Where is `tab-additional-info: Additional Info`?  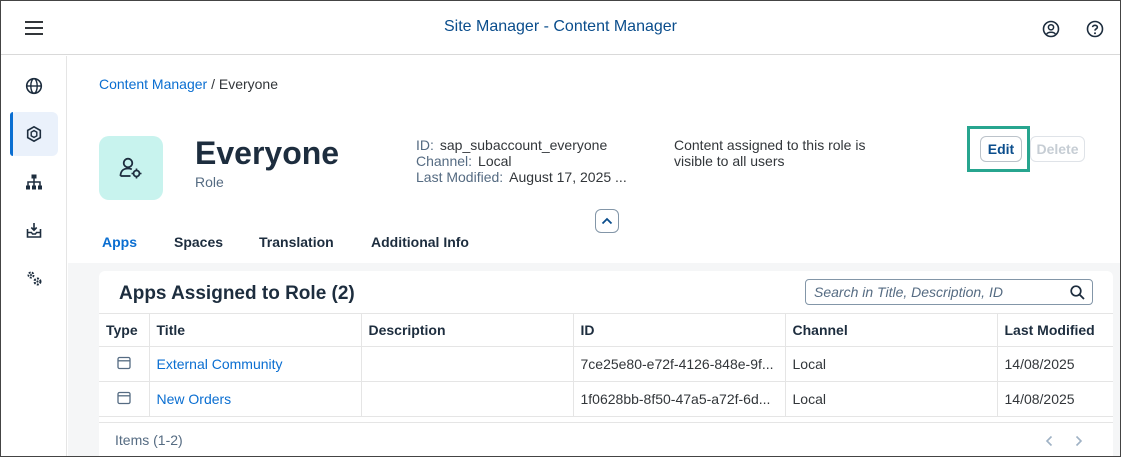
tab-additional-info: Additional Info is located at coordinates (420, 242).